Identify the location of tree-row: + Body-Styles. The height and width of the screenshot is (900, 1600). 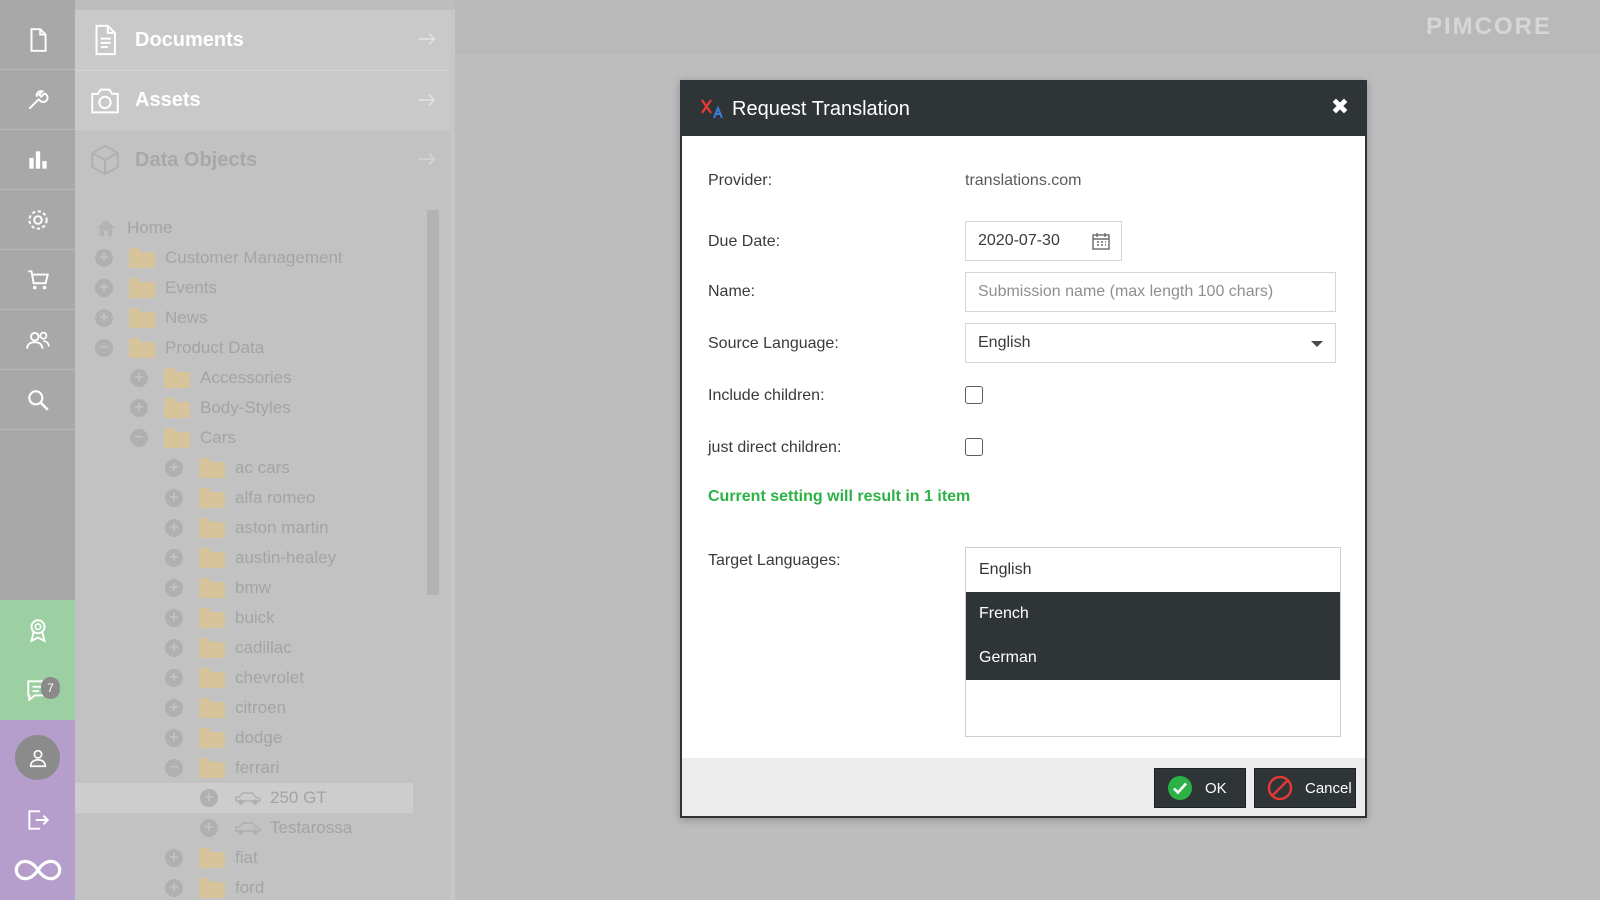
(272, 408).